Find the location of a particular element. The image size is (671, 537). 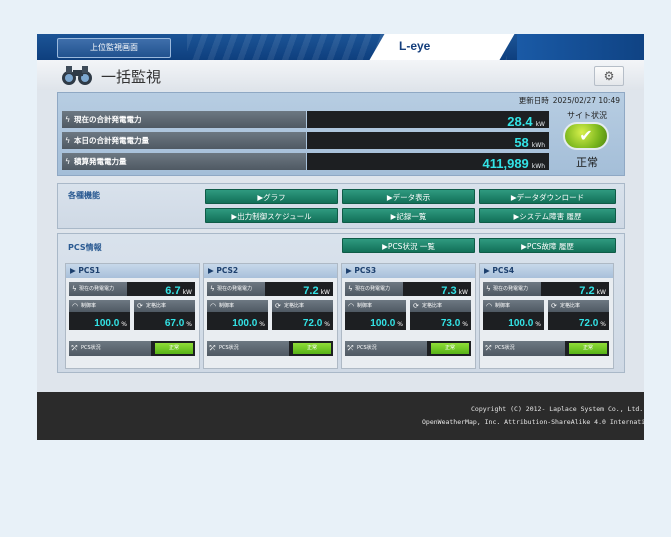

system-fault-history-button: ▶システム障害 履歴 is located at coordinates (547, 215).